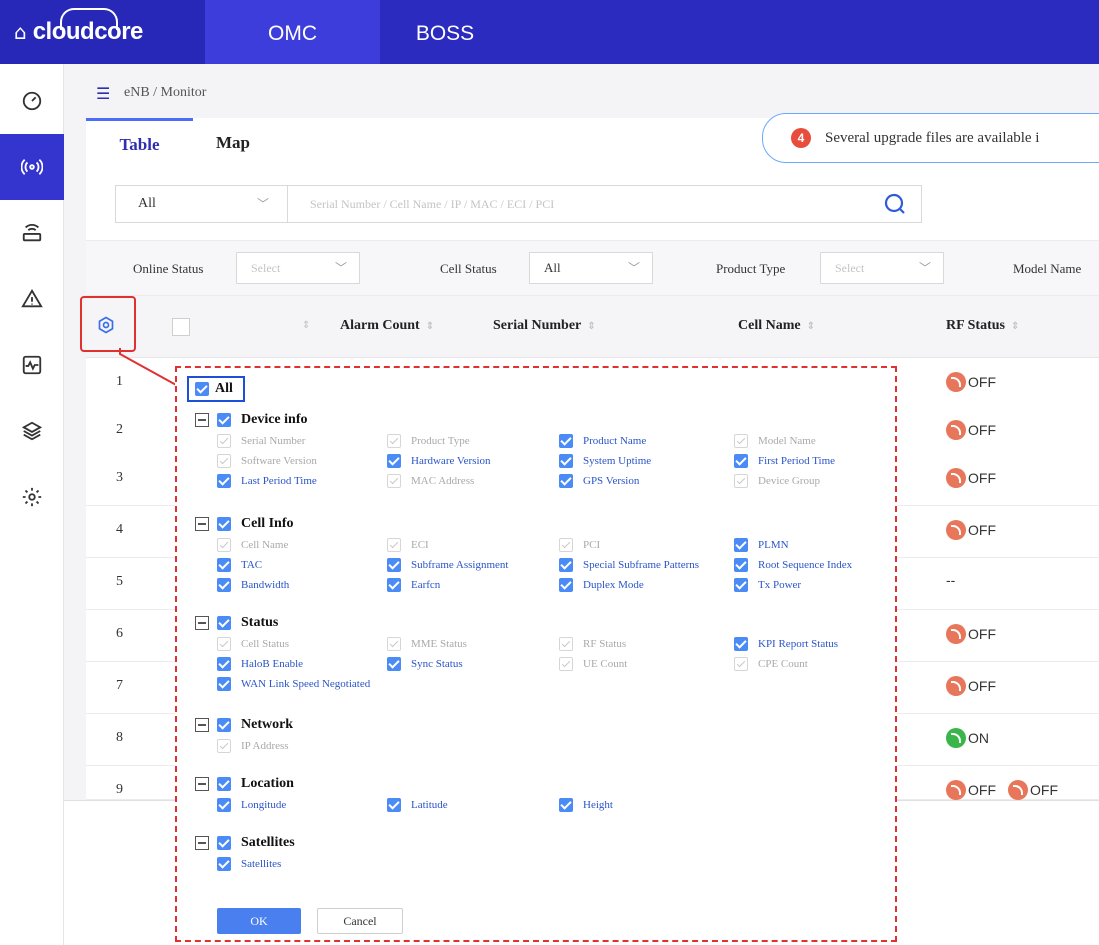 The image size is (1099, 945). I want to click on column-option: Product Name, so click(602, 441).